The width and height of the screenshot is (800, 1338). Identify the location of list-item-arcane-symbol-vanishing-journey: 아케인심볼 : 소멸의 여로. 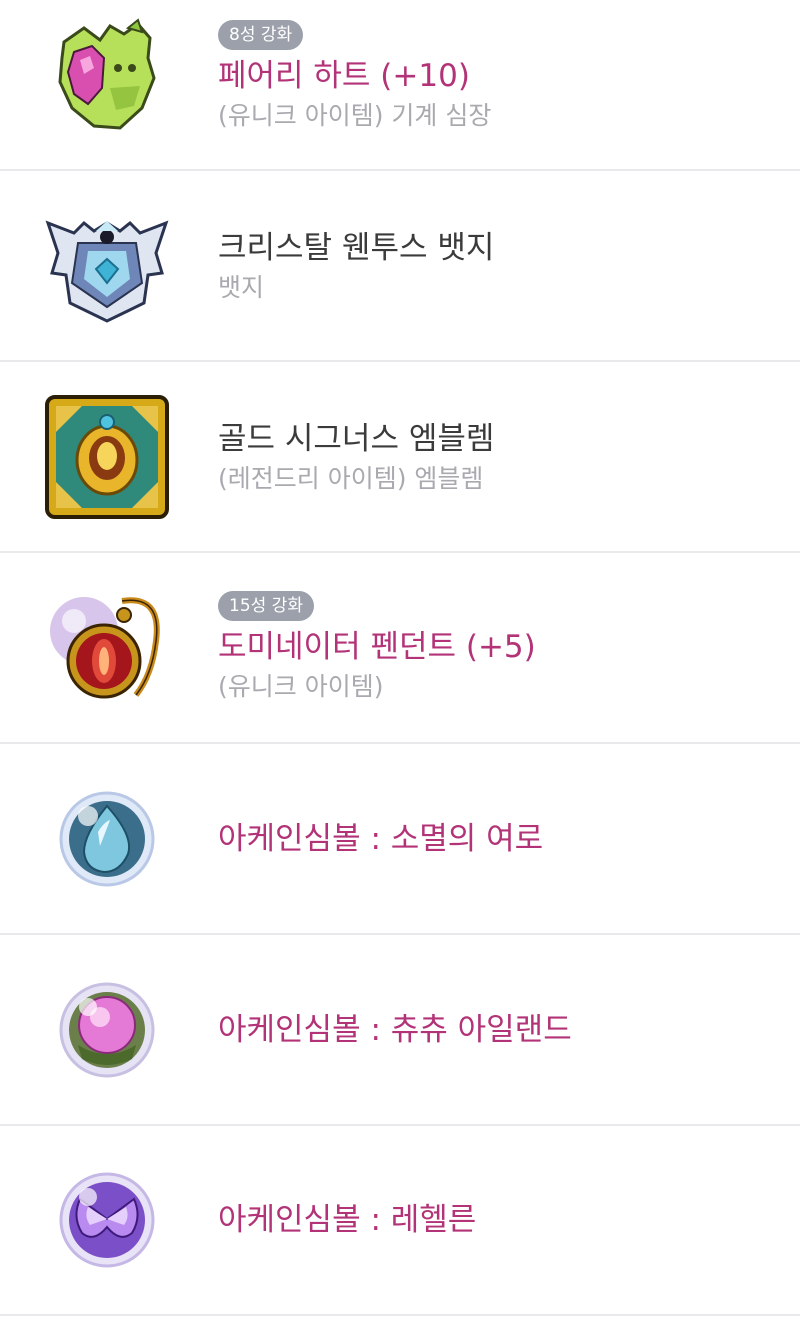
(400, 839).